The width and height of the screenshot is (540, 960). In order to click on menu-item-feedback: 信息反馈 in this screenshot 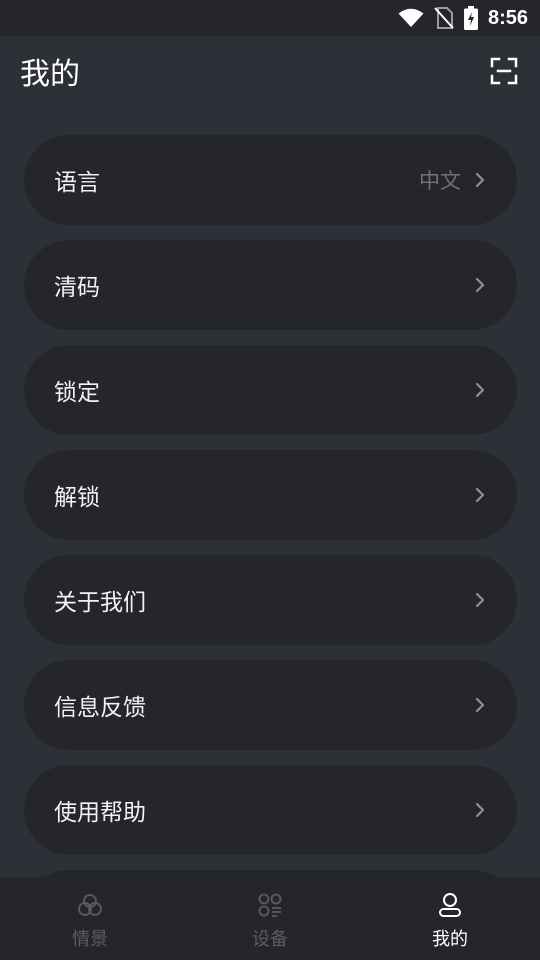, I will do `click(270, 705)`.